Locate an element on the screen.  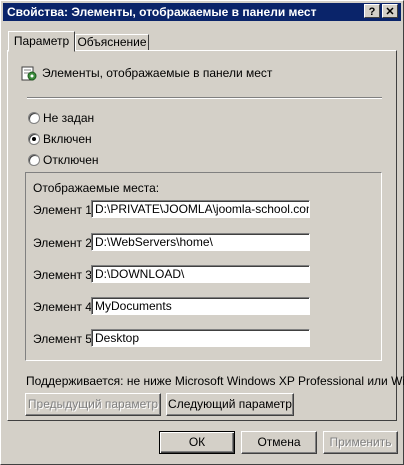
element-1-label: Элемент 1 is located at coordinates (62, 210).